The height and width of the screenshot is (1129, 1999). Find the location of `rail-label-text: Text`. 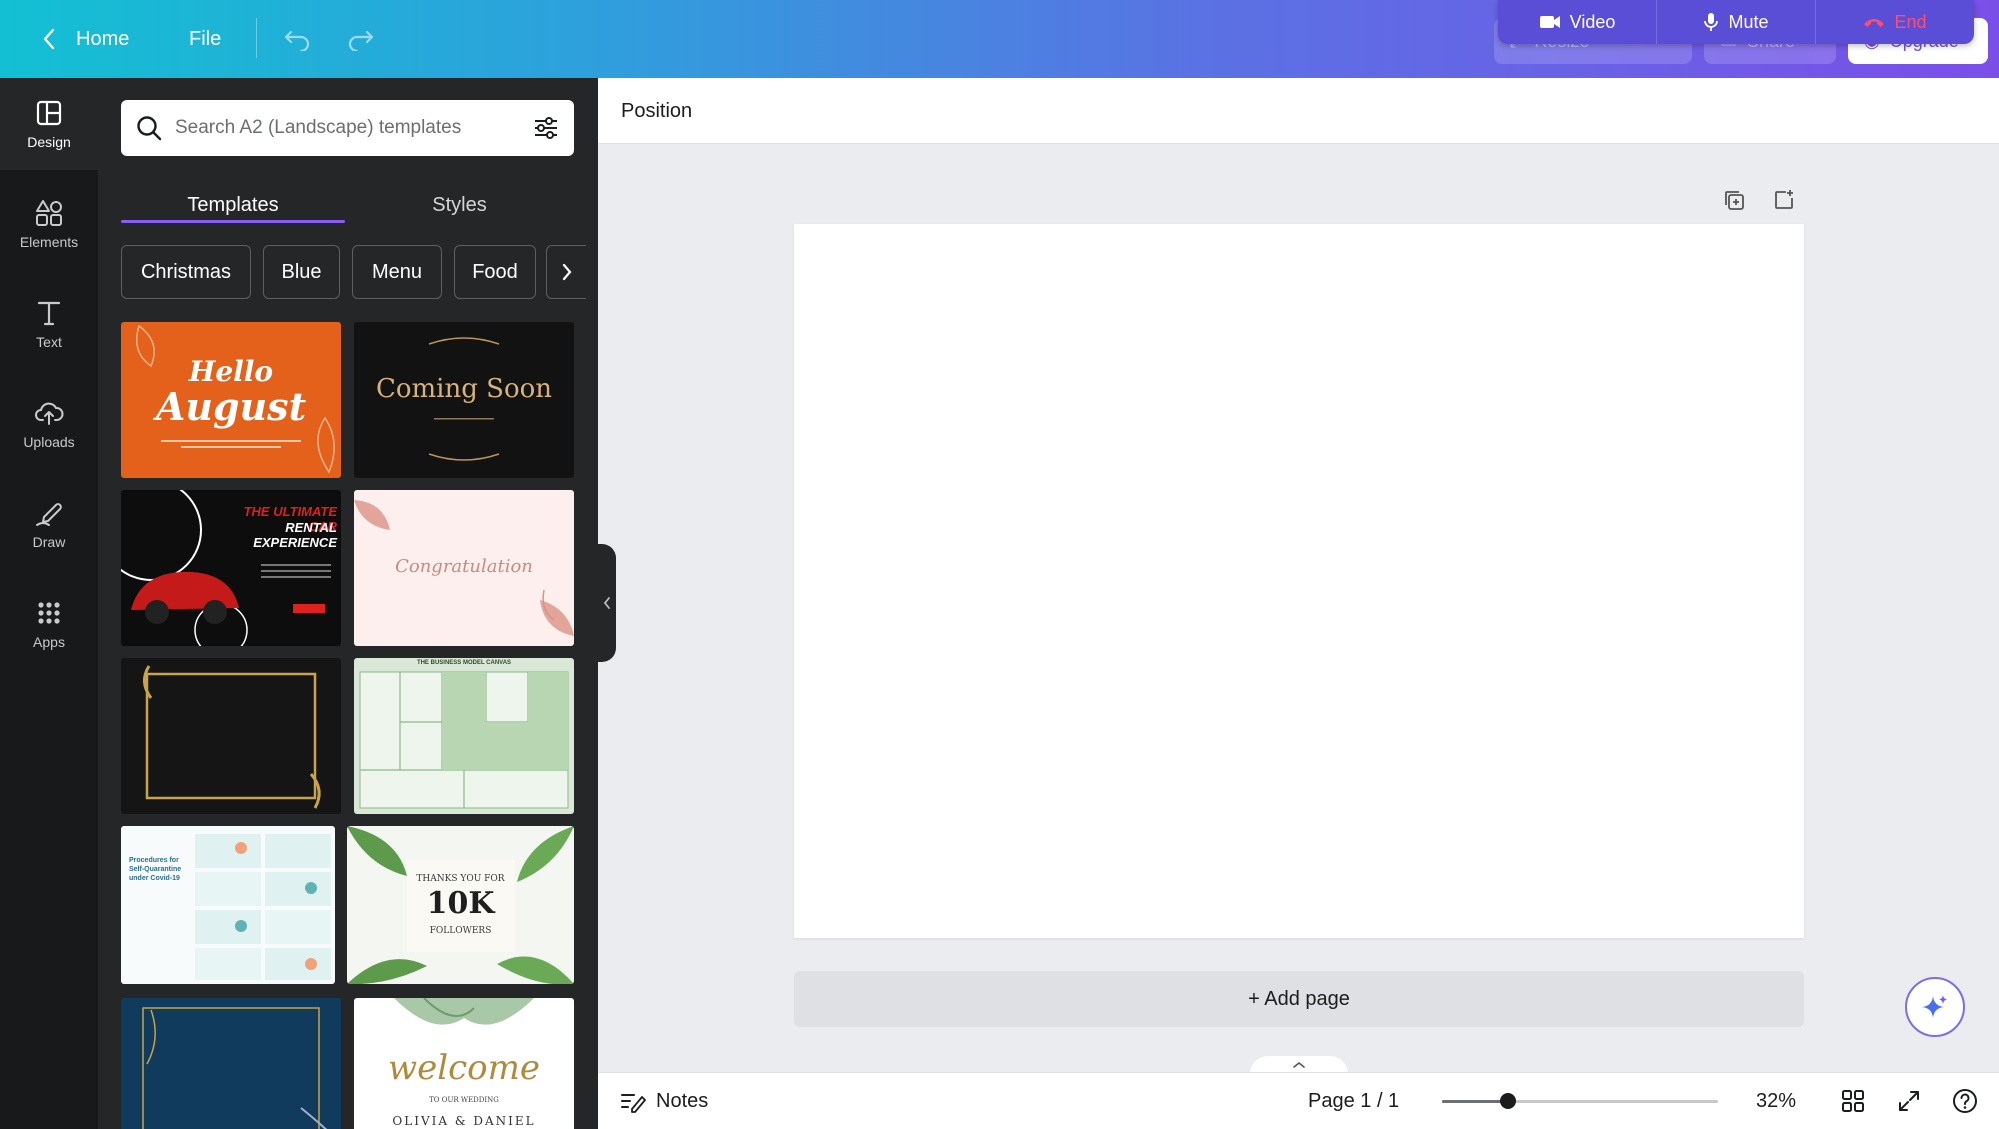

rail-label-text: Text is located at coordinates (49, 342).